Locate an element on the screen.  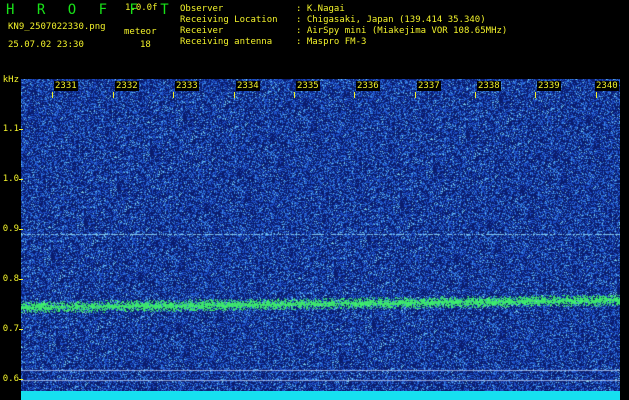
location-label: Receiving Location is located at coordinates (229, 20).